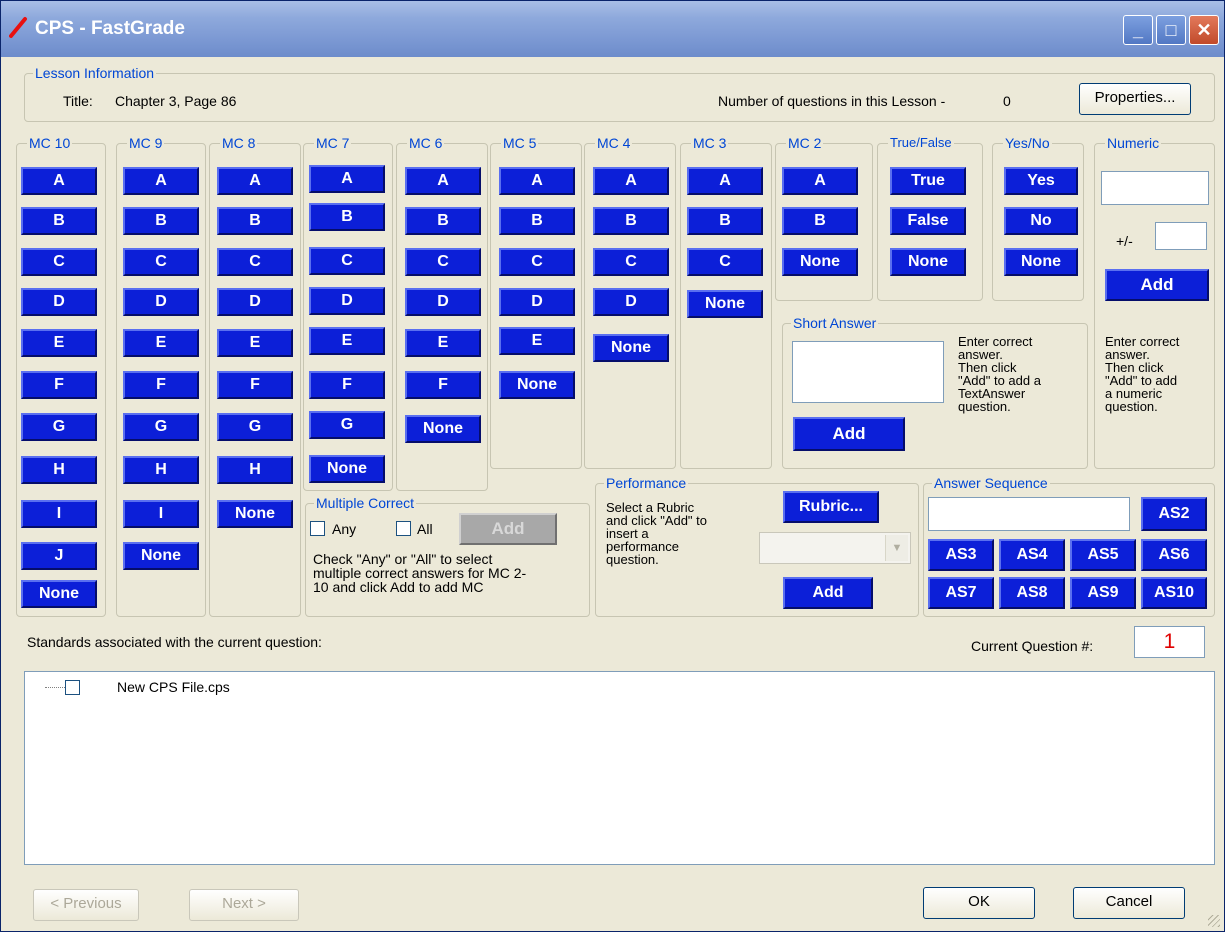 This screenshot has width=1225, height=932. Describe the element at coordinates (255, 427) in the screenshot. I see `mc8-g-button: G` at that location.